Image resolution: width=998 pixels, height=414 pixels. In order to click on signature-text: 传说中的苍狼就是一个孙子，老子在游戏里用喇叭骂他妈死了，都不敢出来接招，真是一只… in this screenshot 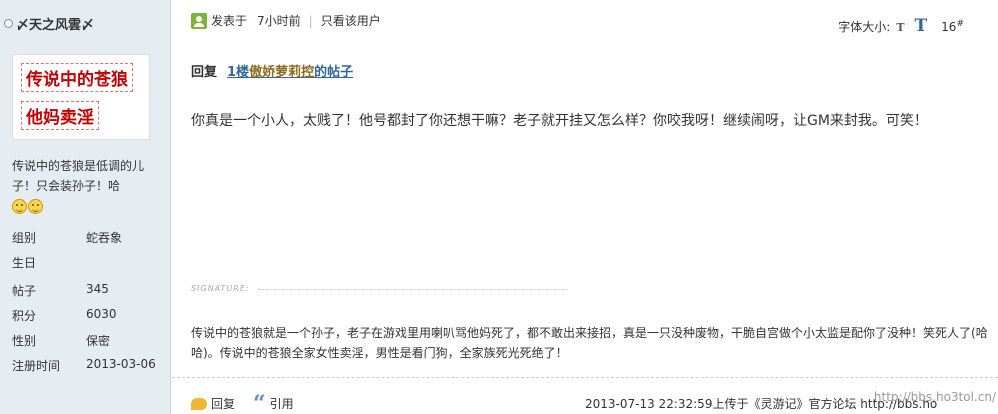, I will do `click(589, 343)`.